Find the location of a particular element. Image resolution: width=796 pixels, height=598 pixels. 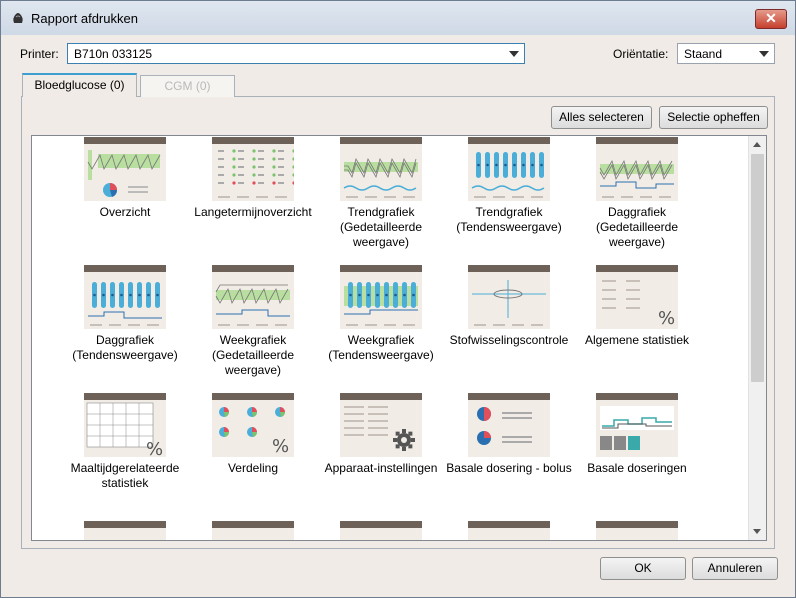

report-tile-label: Maaltijdgerelateerde statistiek is located at coordinates (125, 475).